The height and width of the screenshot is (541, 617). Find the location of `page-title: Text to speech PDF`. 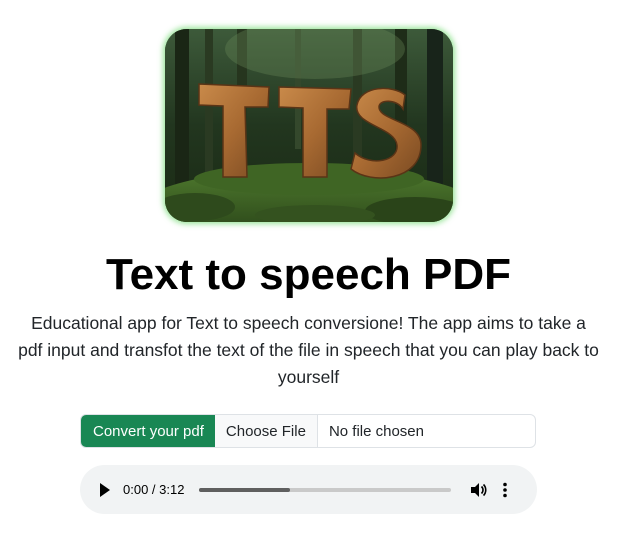

page-title: Text to speech PDF is located at coordinates (308, 274).